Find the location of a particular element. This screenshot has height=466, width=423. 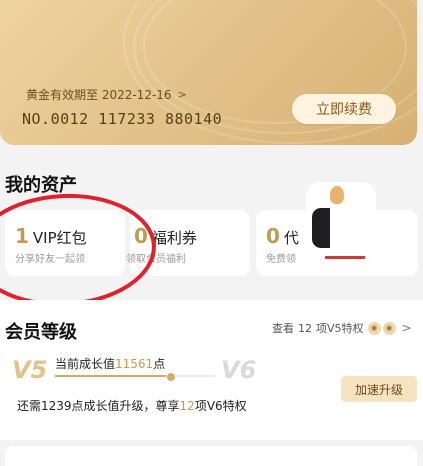

view-privileges-link: 查看 12 项V5特权 ◉ ◉ > is located at coordinates (342, 328).